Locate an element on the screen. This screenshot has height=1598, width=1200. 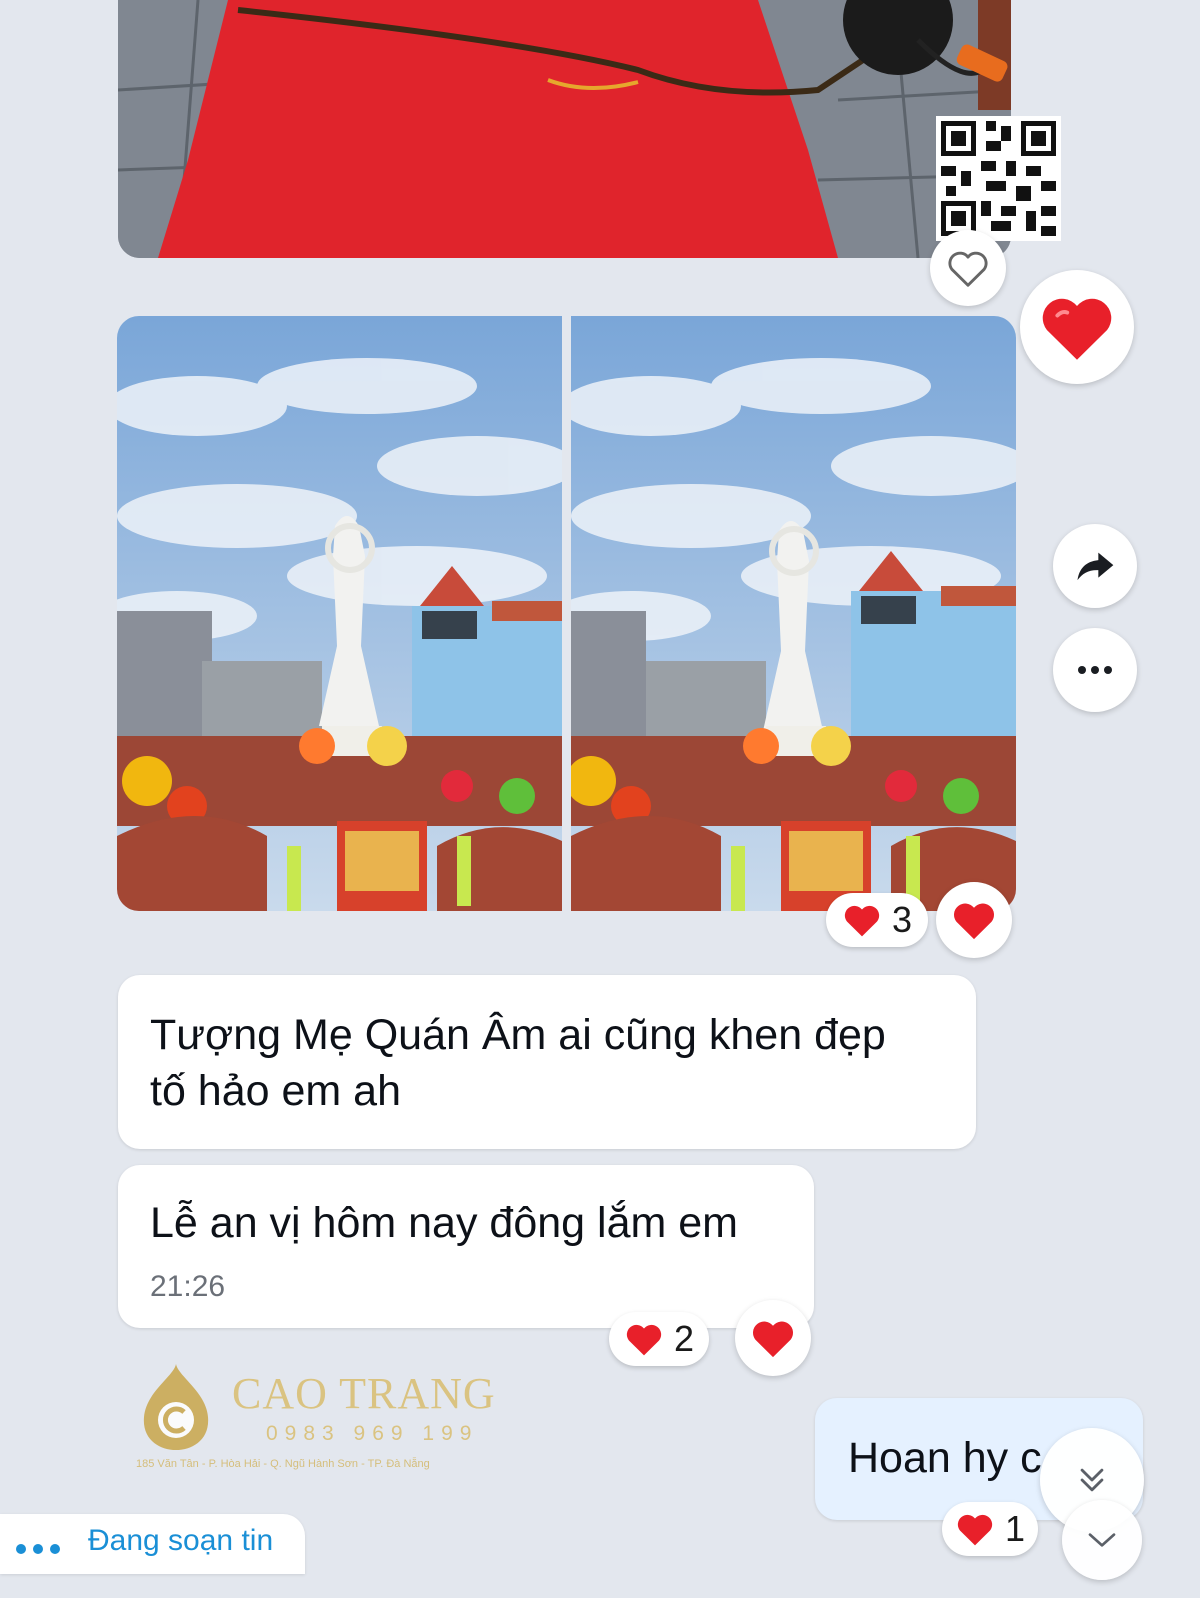
message-reaction-count: 2 is located at coordinates (659, 1339).